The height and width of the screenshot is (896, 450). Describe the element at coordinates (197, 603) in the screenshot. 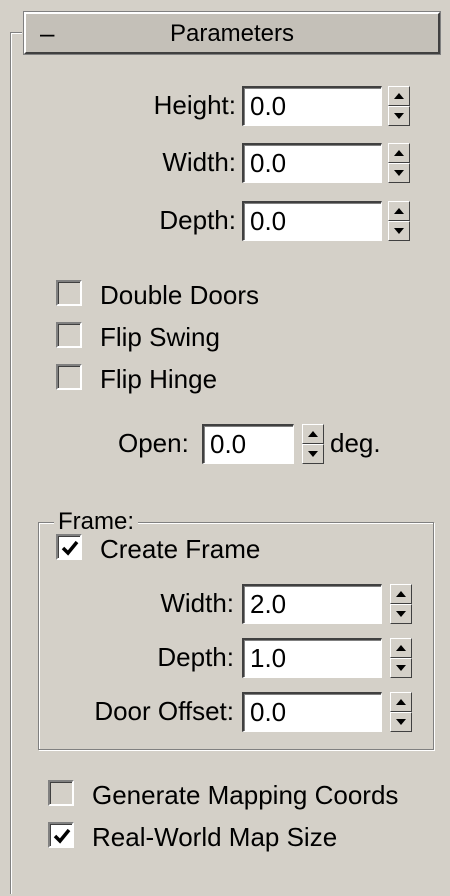

I see `frame-width-label: Width:` at that location.